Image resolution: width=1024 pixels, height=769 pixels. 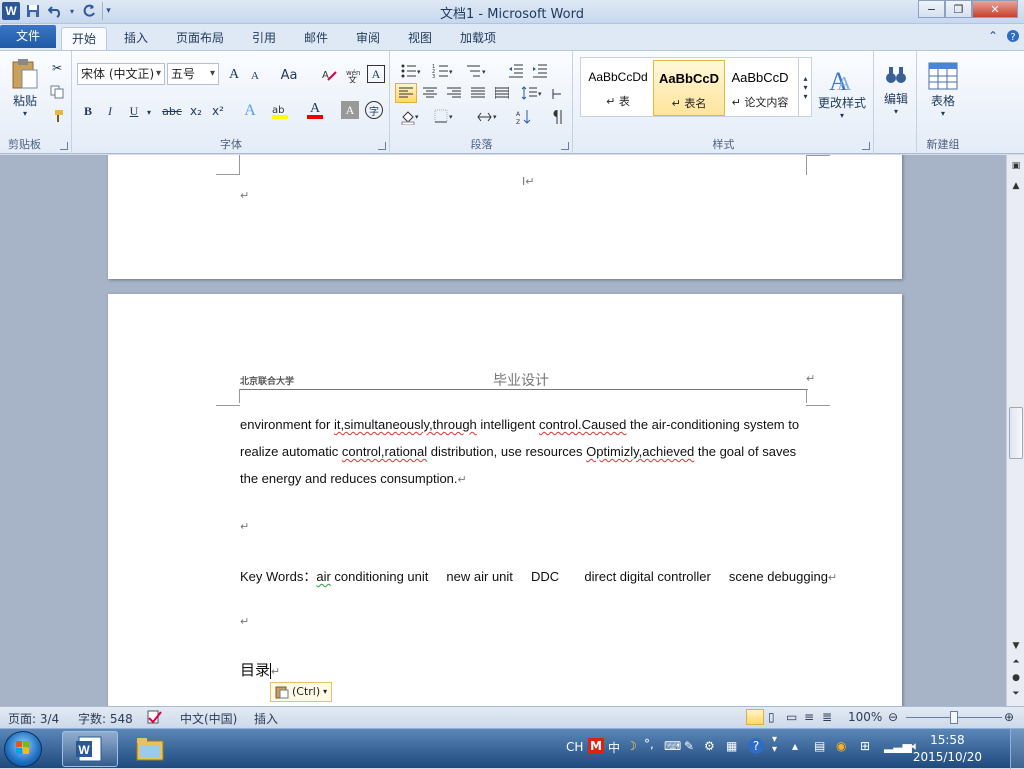 I want to click on char-shading-button: A, so click(x=350, y=110).